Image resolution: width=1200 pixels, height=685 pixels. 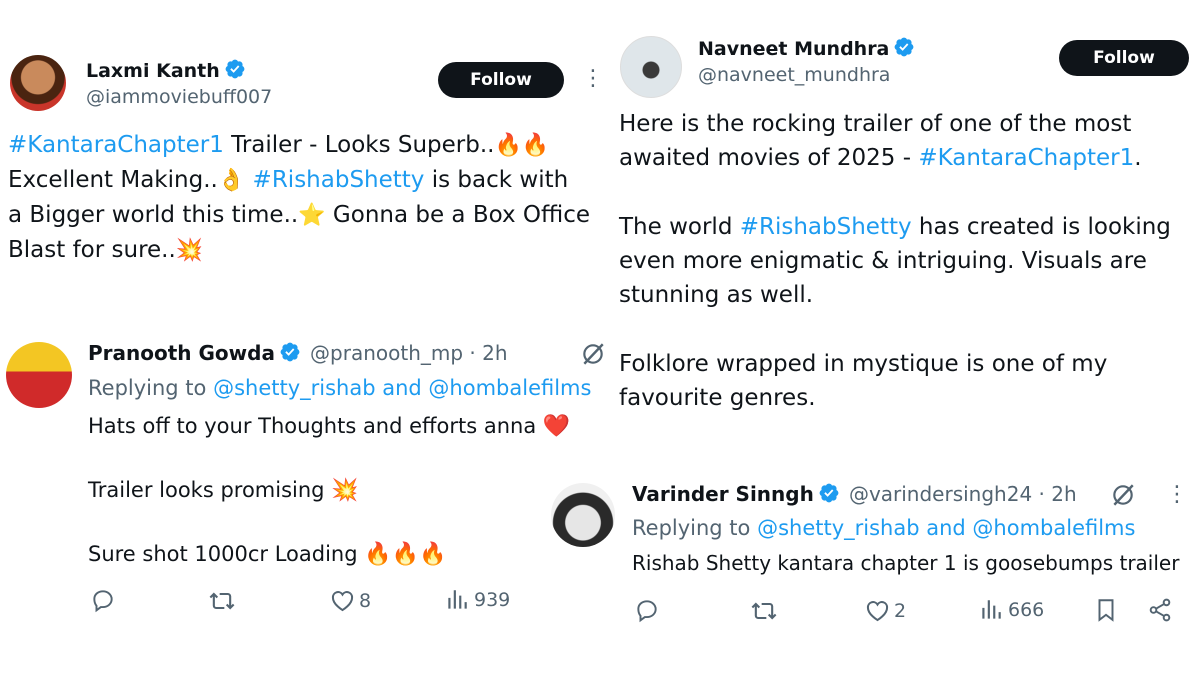 I want to click on share-icon, so click(x=1160, y=610).